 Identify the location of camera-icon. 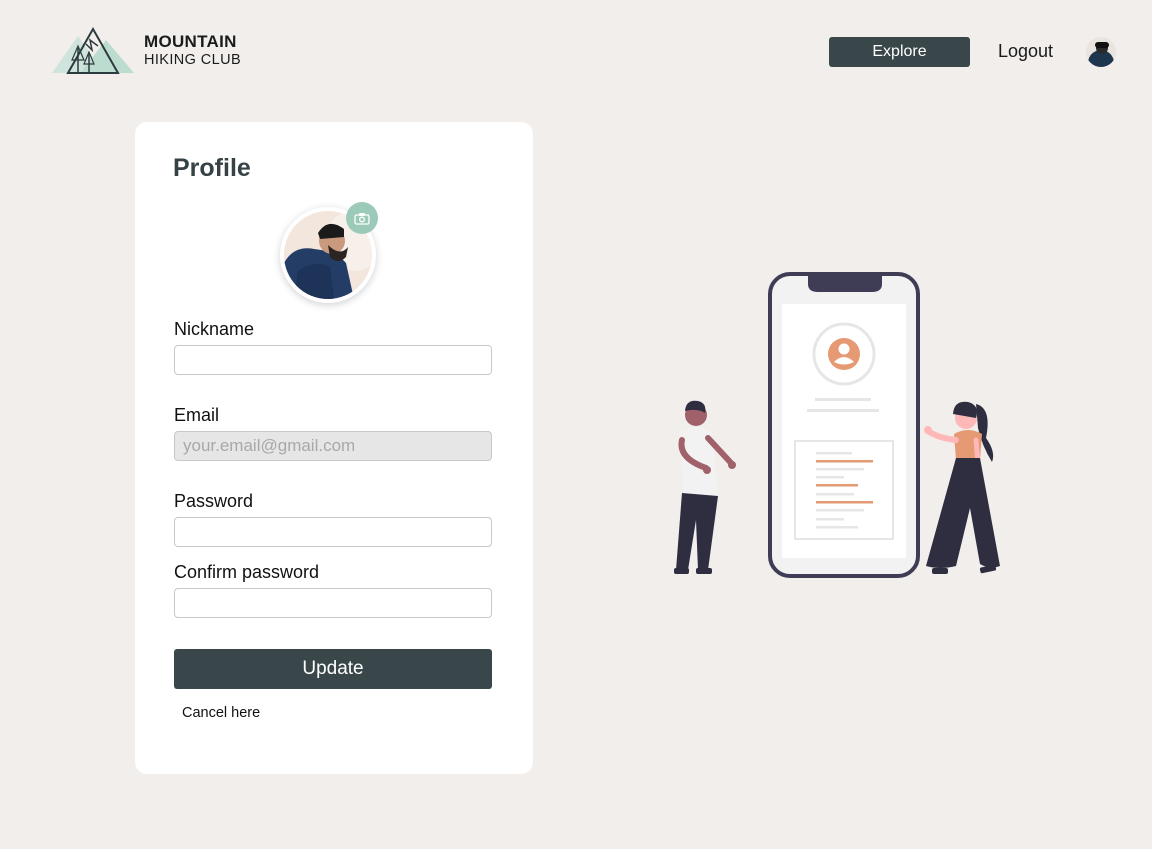
(362, 218).